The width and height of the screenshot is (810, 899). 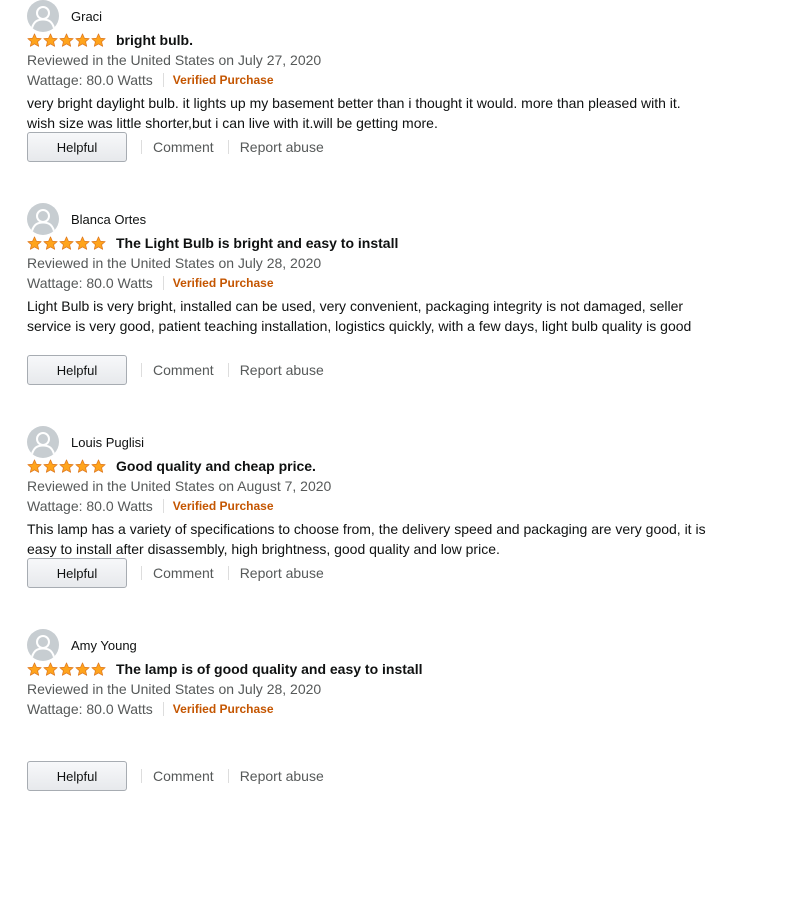 I want to click on review-heading: Good quality and cheap price., so click(x=171, y=466).